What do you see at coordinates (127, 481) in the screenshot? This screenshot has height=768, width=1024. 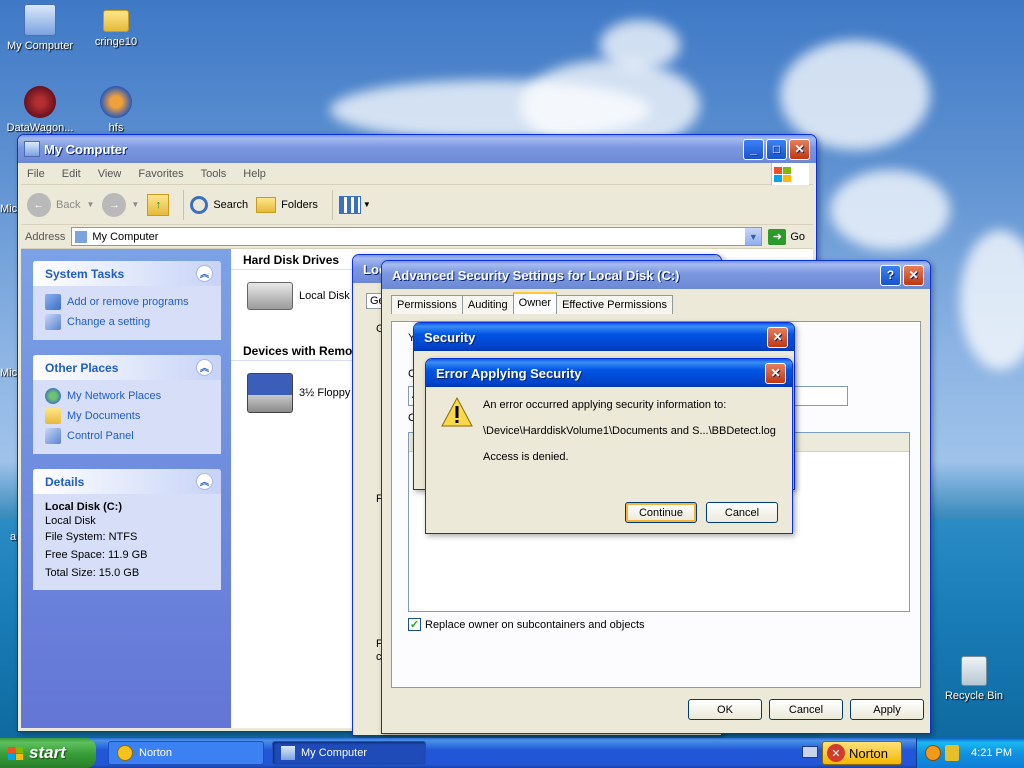 I see `details-header: Details ︽` at bounding box center [127, 481].